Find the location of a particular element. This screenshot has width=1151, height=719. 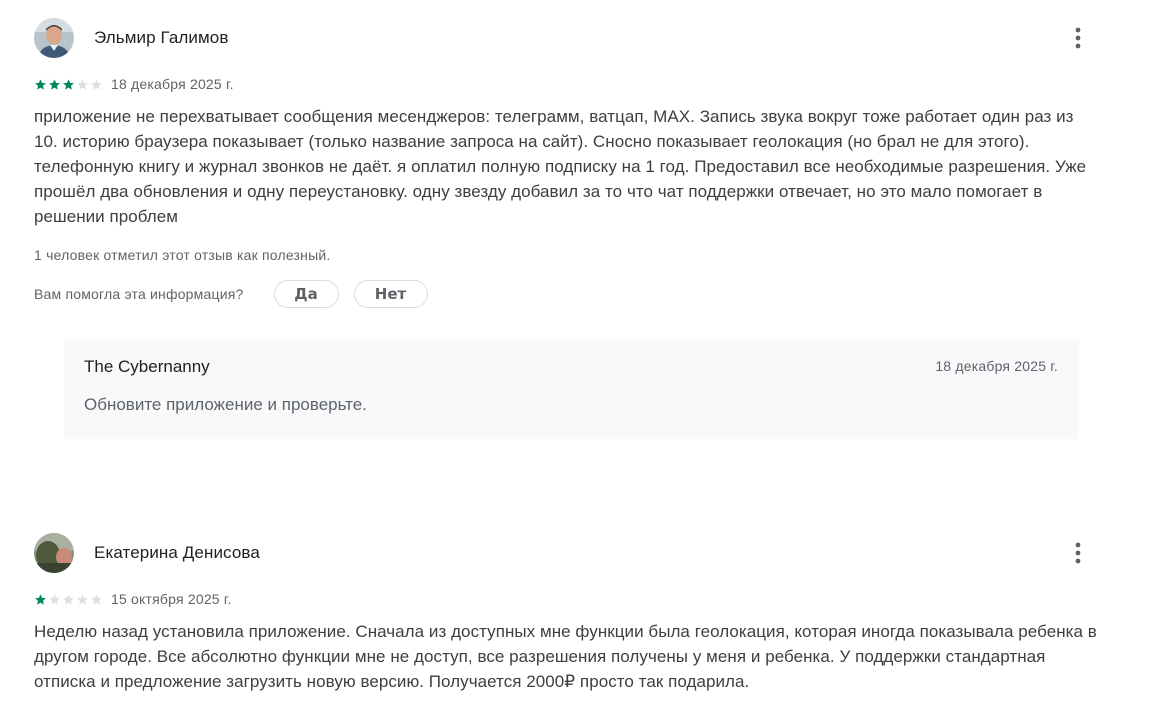

review-header: Эльмир Галимов is located at coordinates (566, 38).